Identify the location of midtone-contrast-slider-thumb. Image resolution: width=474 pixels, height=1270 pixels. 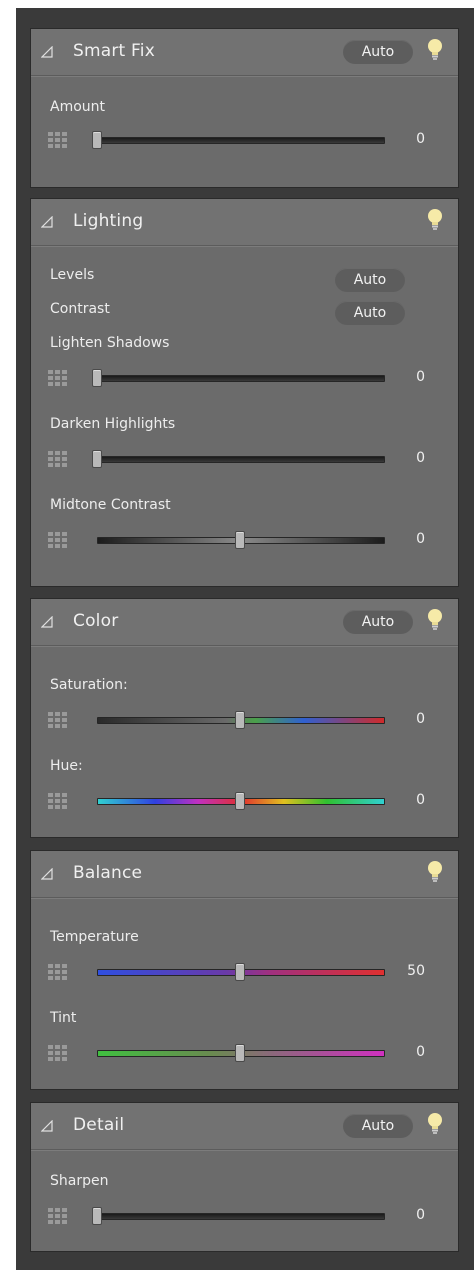
(240, 540).